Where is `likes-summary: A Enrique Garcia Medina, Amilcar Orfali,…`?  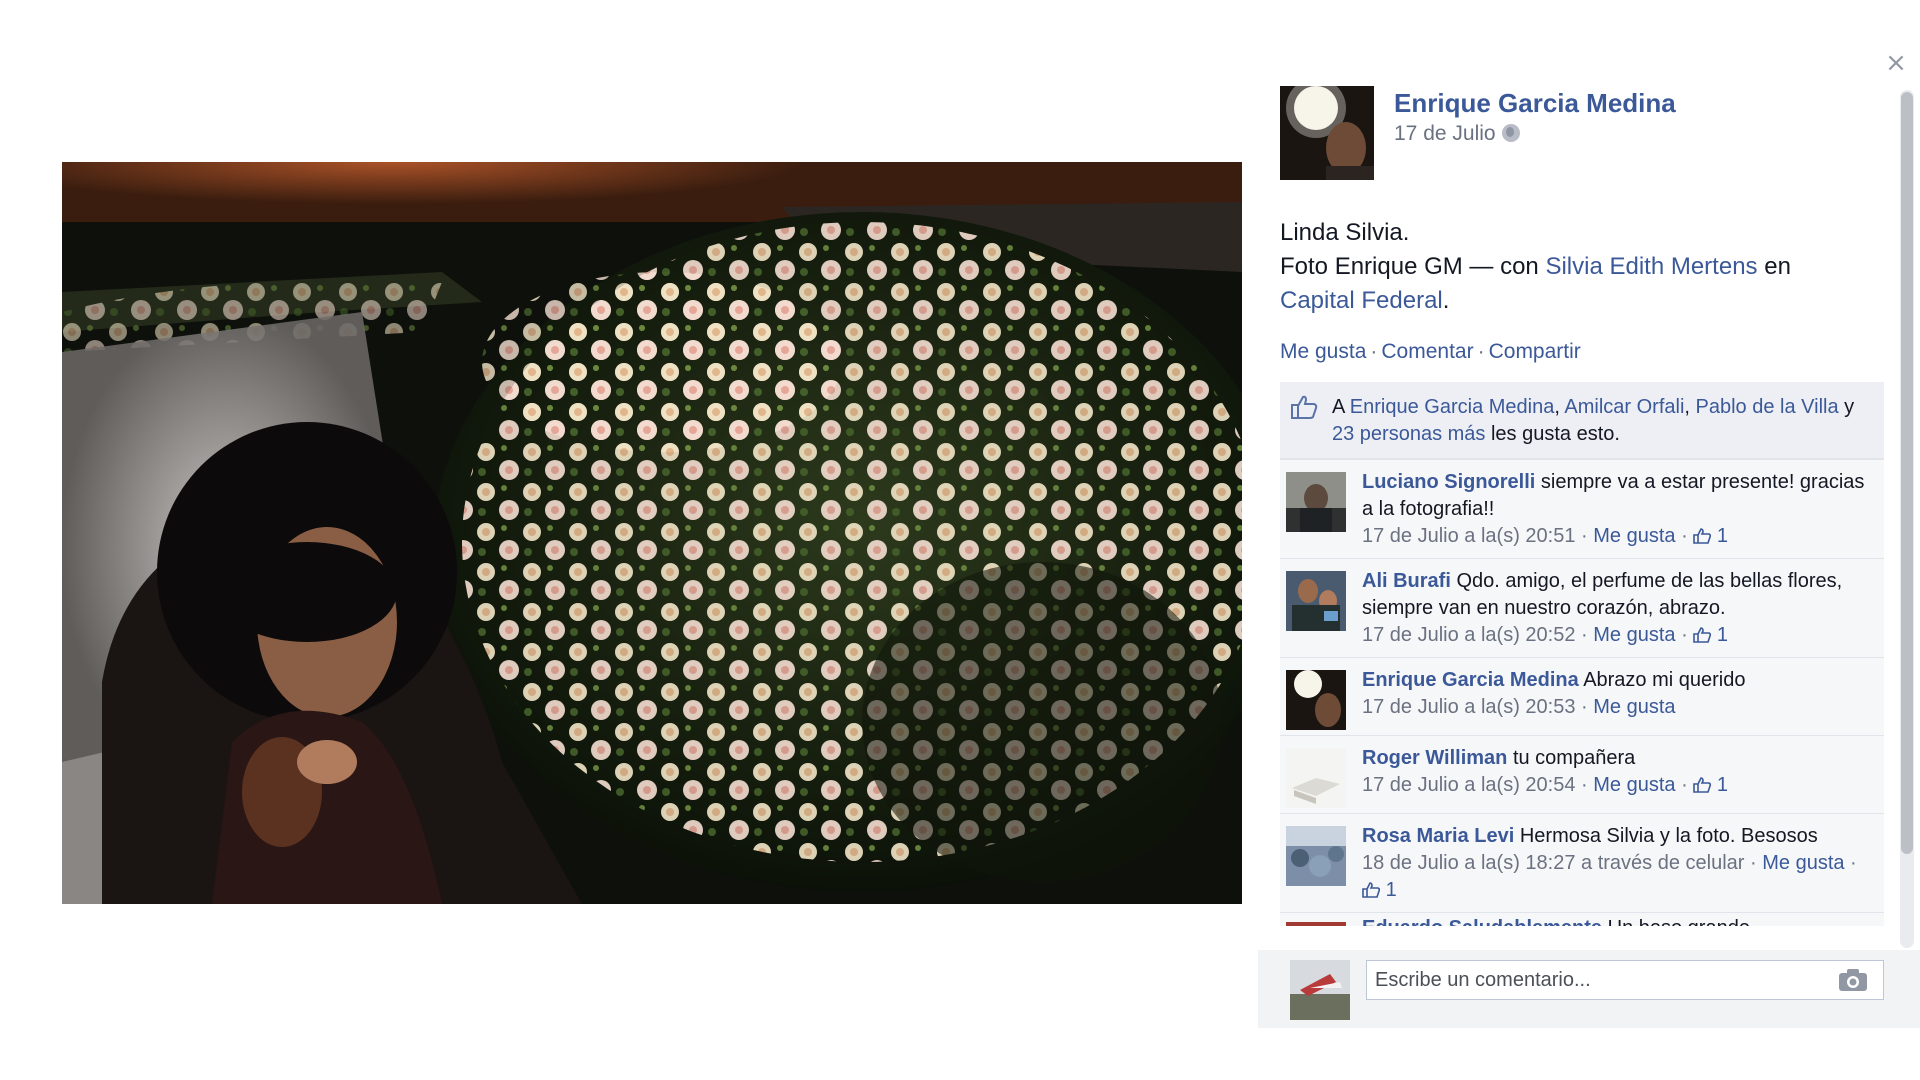
likes-summary: A Enrique Garcia Medina, Amilcar Orfali,… is located at coordinates (1582, 420).